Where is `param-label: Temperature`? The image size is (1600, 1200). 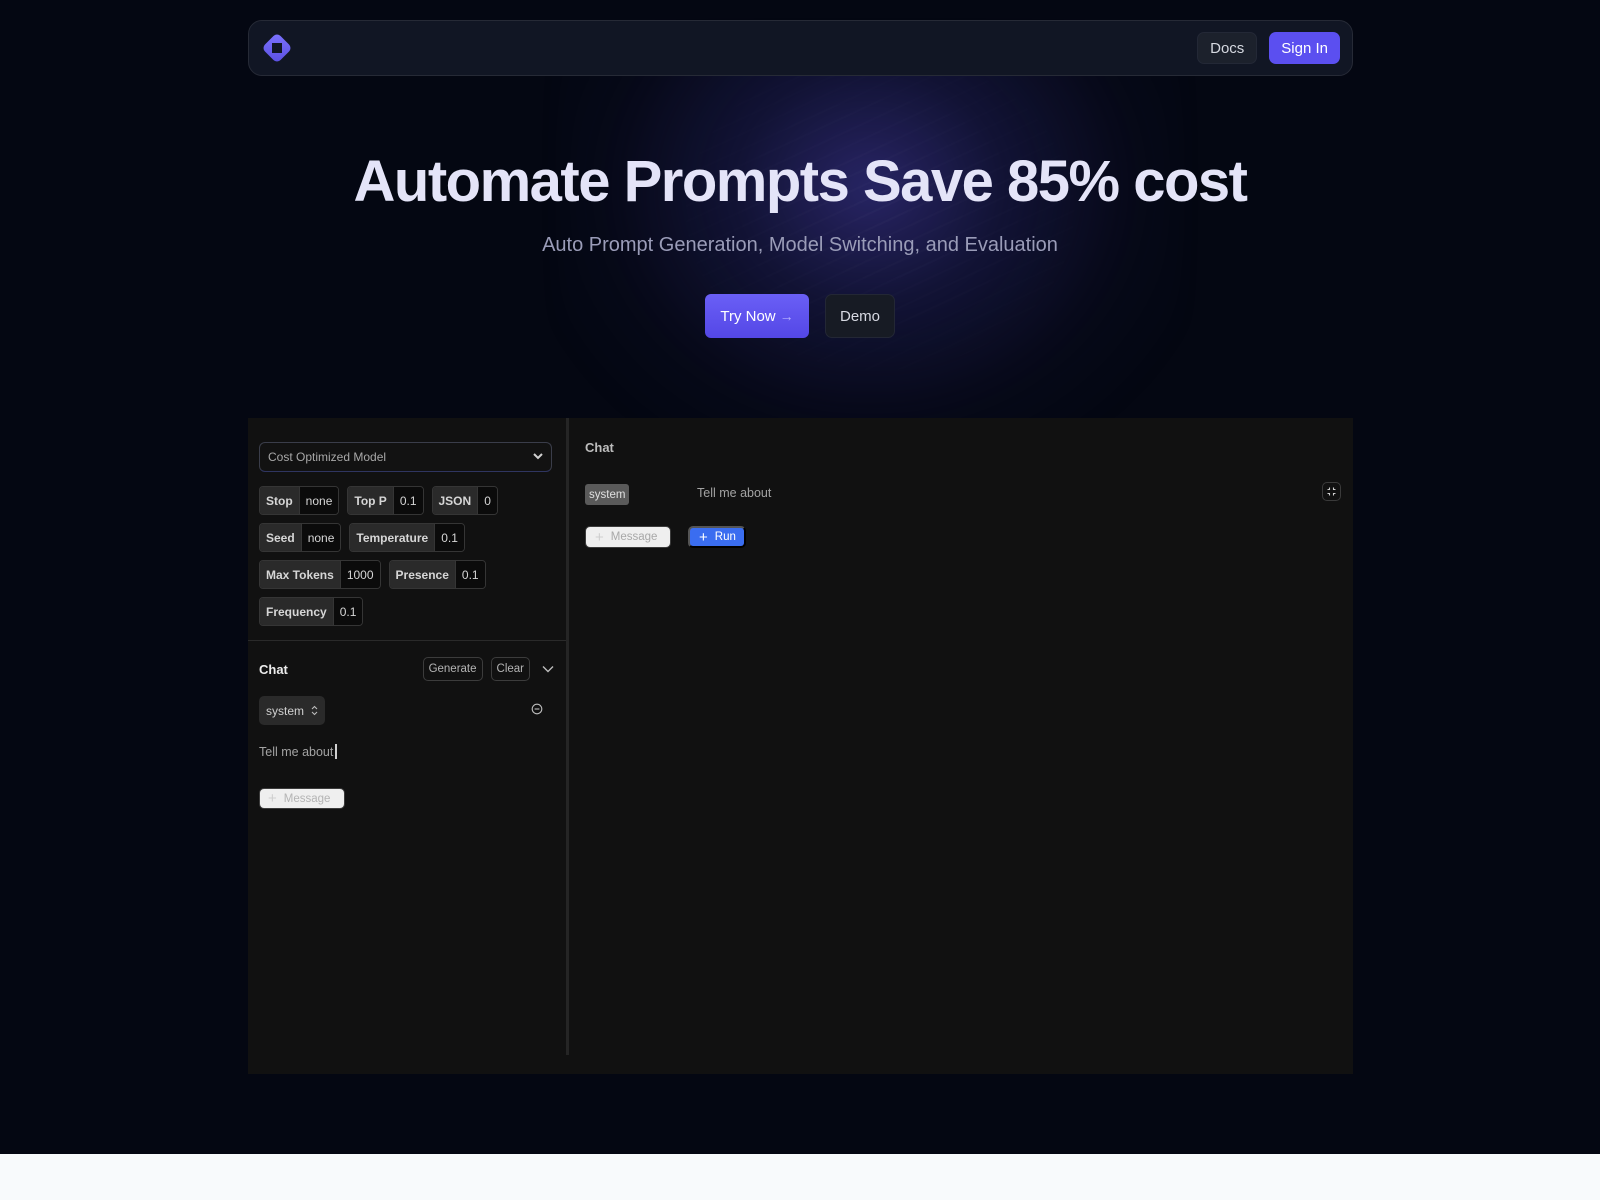 param-label: Temperature is located at coordinates (392, 537).